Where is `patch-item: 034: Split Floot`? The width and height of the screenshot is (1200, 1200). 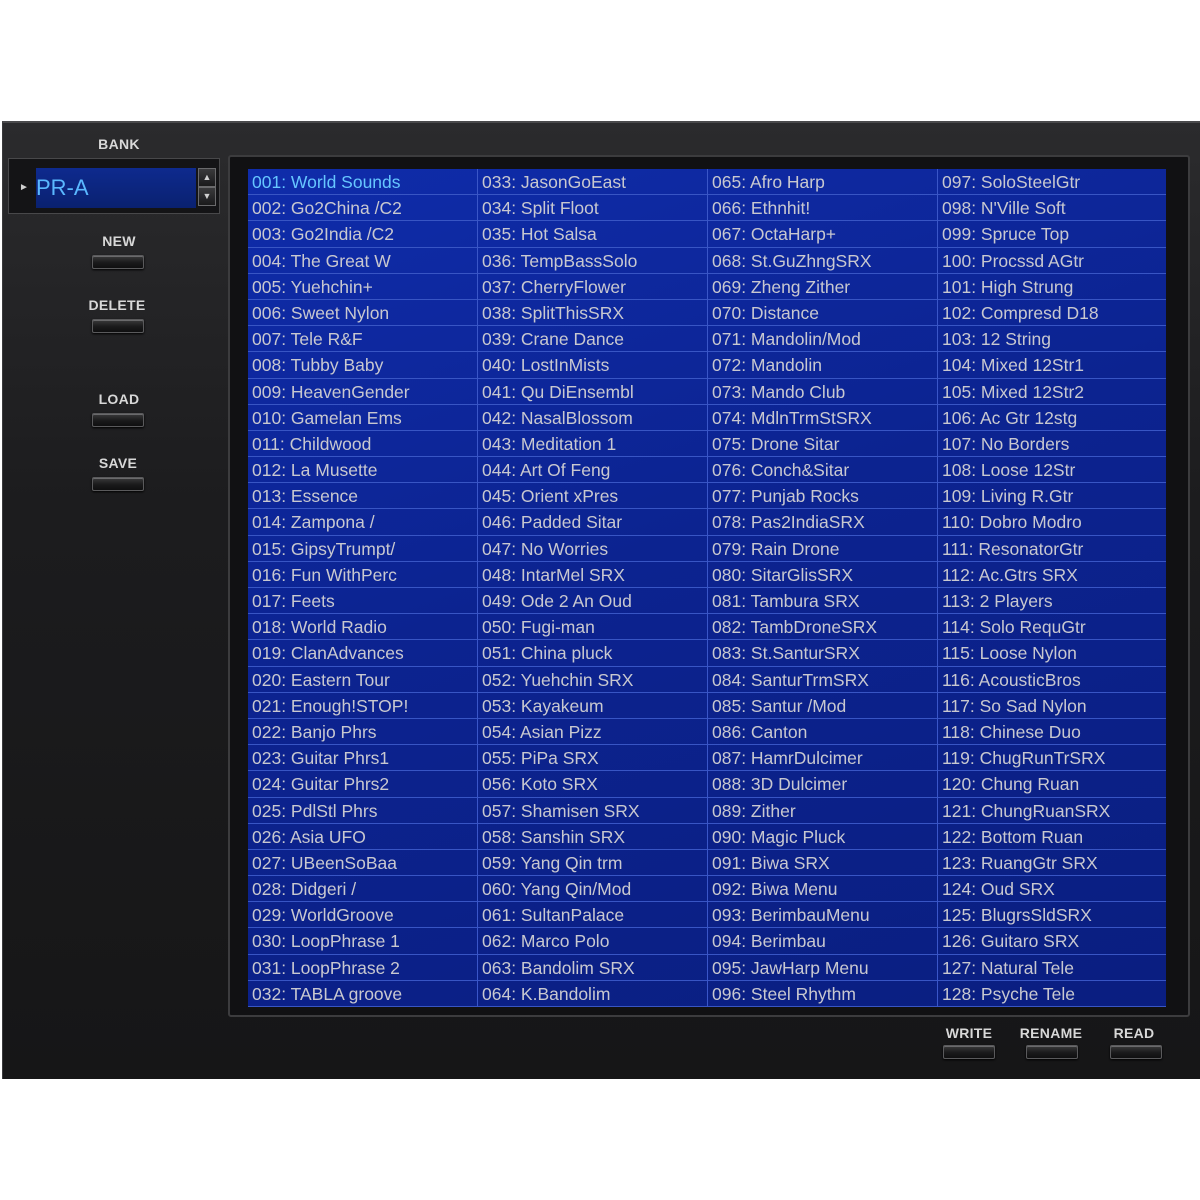
patch-item: 034: Split Floot is located at coordinates (592, 208).